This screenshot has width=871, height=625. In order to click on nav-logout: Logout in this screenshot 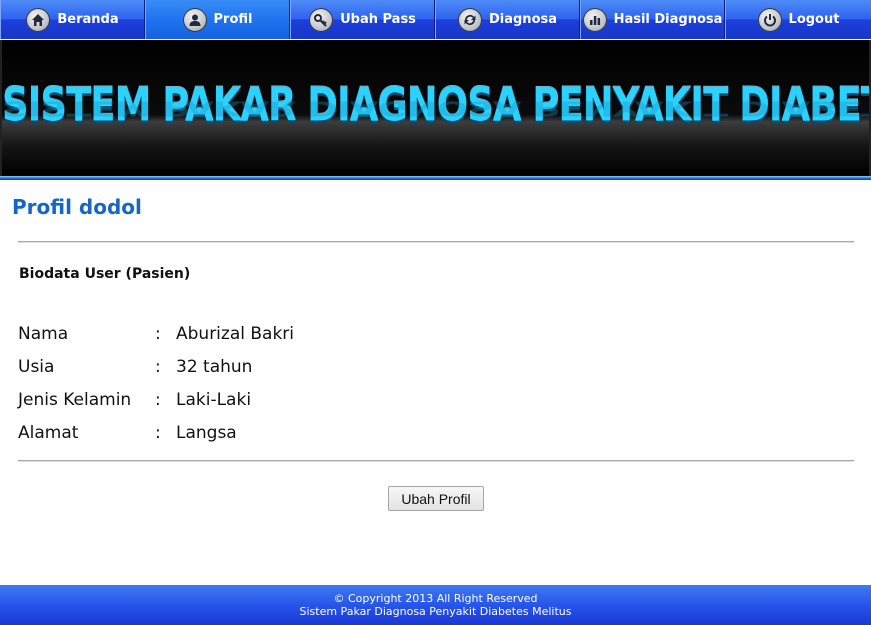, I will do `click(798, 19)`.